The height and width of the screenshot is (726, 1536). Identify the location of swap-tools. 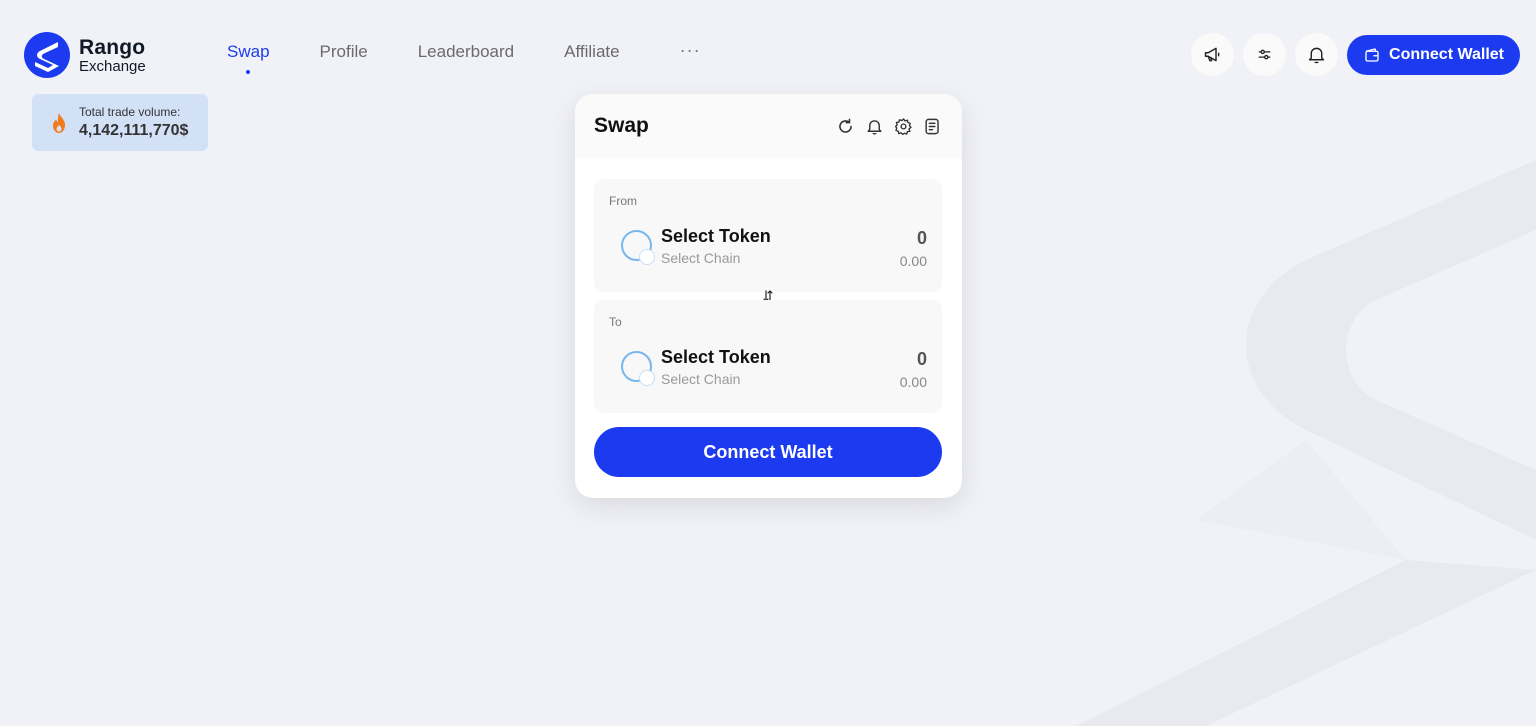
(889, 126).